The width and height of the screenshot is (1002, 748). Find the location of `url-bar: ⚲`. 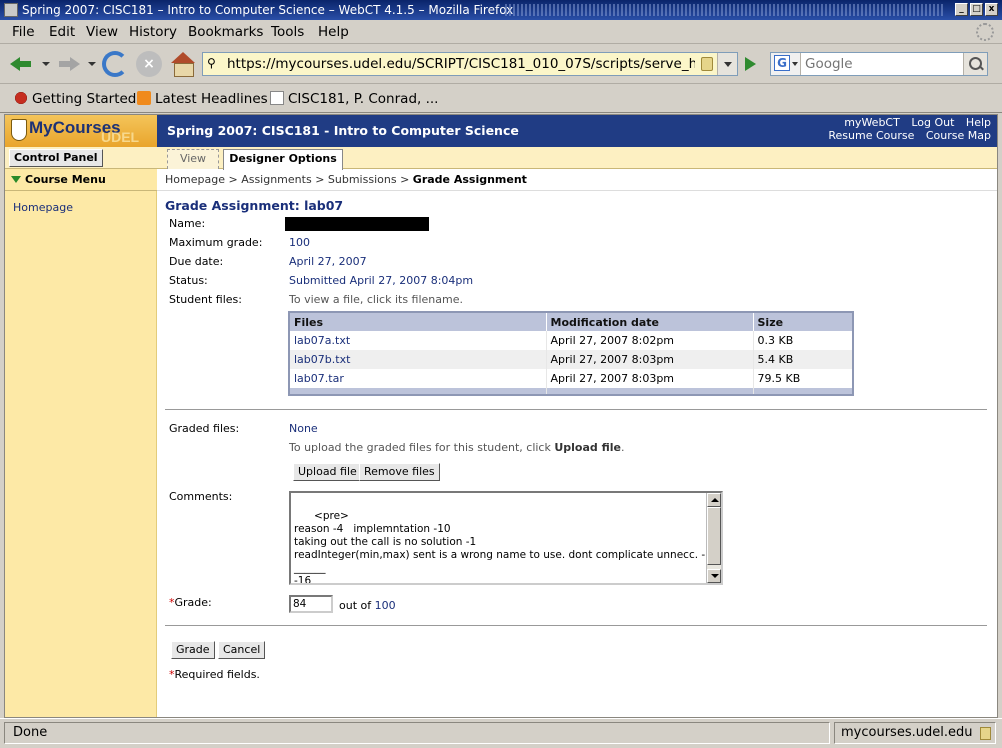

url-bar: ⚲ is located at coordinates (470, 64).